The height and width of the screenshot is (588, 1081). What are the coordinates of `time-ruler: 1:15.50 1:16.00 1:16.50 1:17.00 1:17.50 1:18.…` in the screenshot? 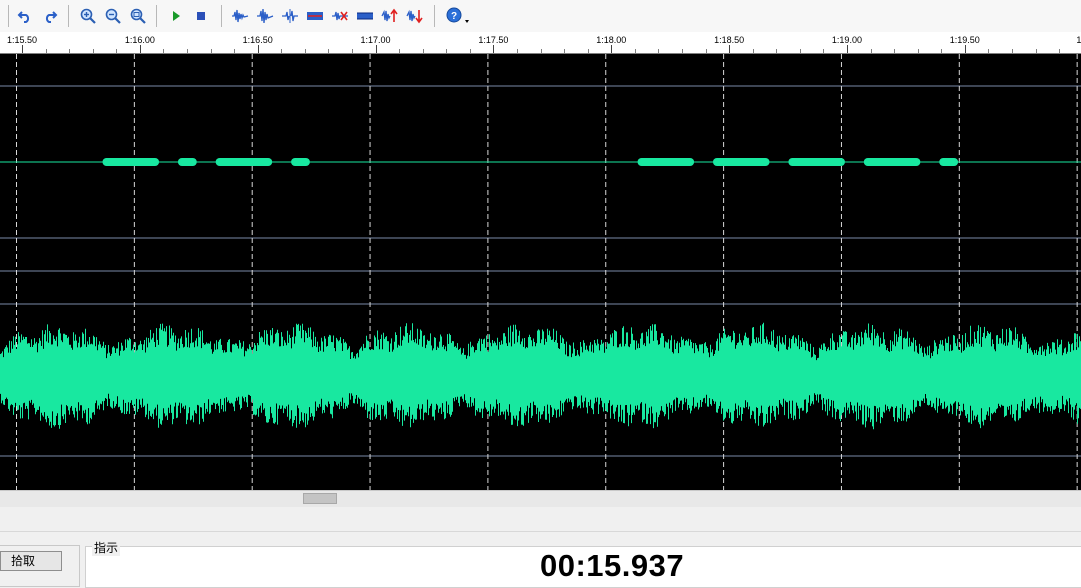 It's located at (540, 43).